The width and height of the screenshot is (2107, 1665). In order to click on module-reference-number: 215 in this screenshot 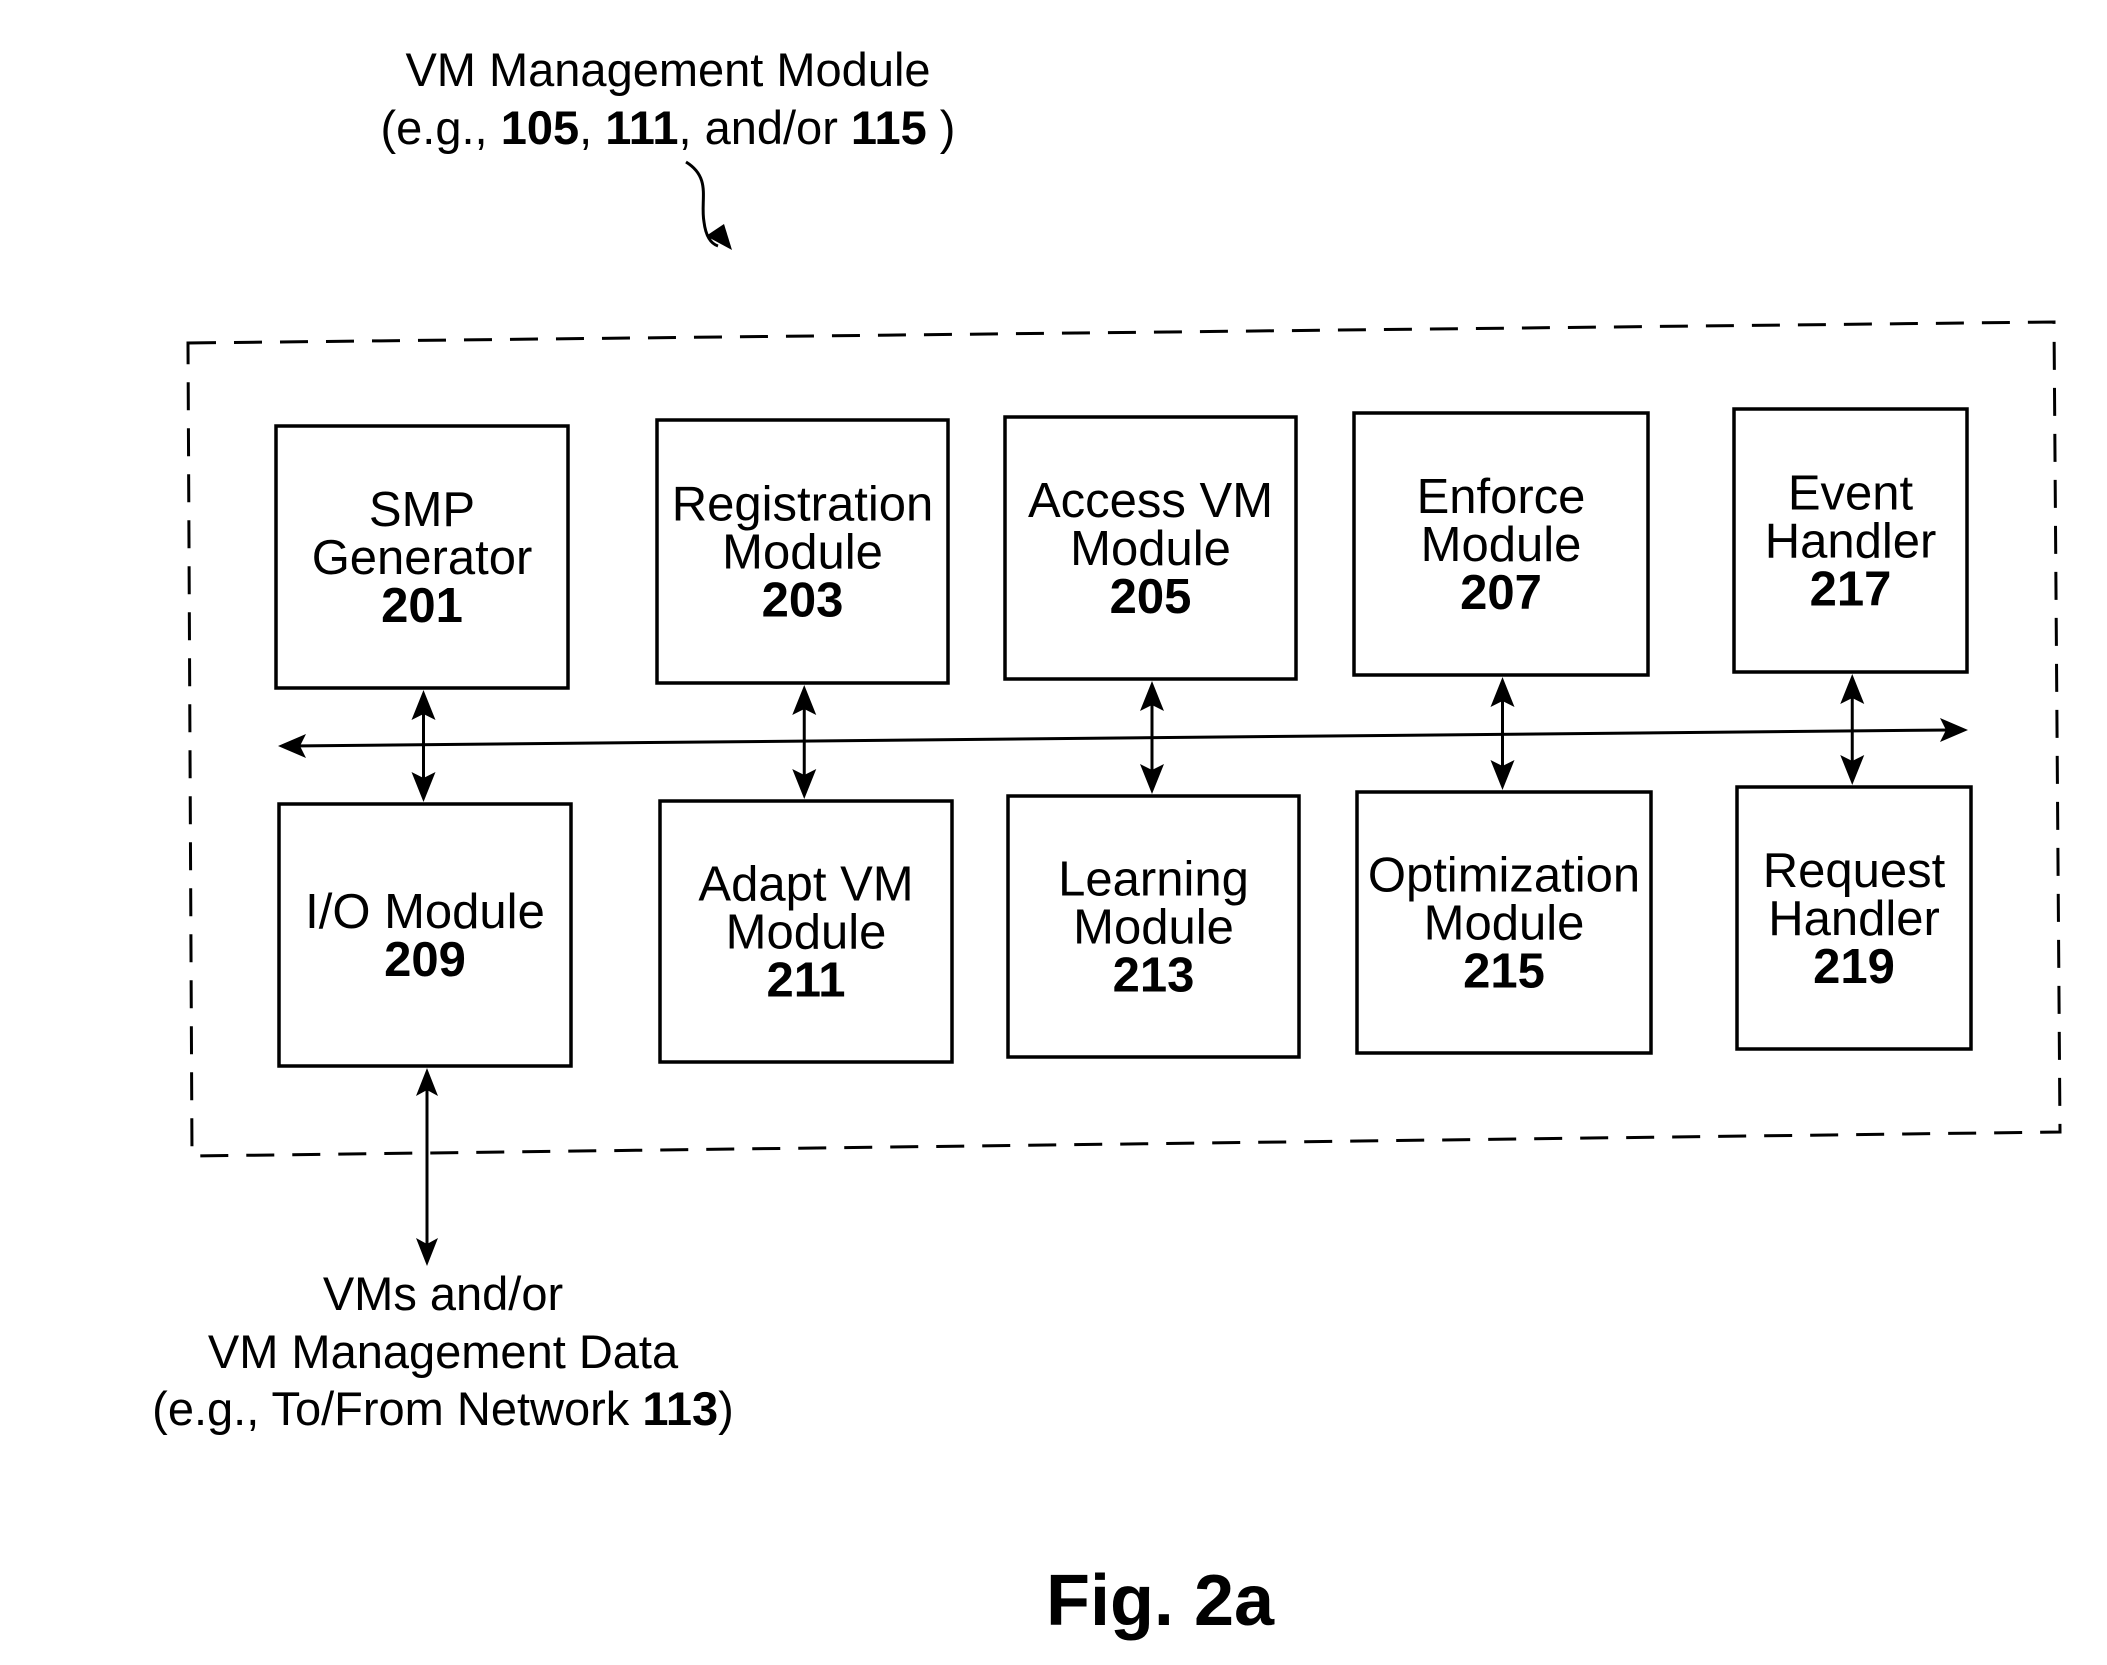, I will do `click(1504, 972)`.